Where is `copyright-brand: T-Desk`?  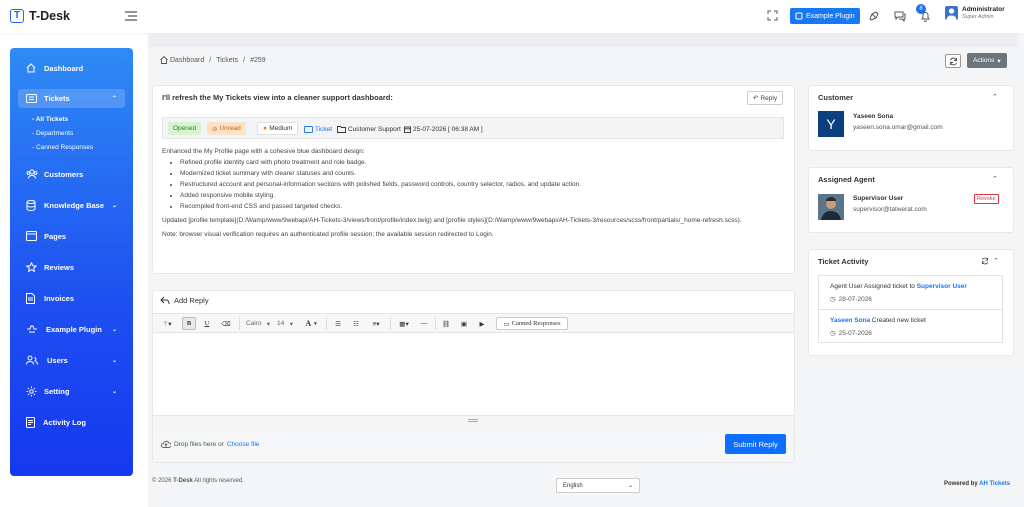
copyright-brand: T-Desk is located at coordinates (183, 481).